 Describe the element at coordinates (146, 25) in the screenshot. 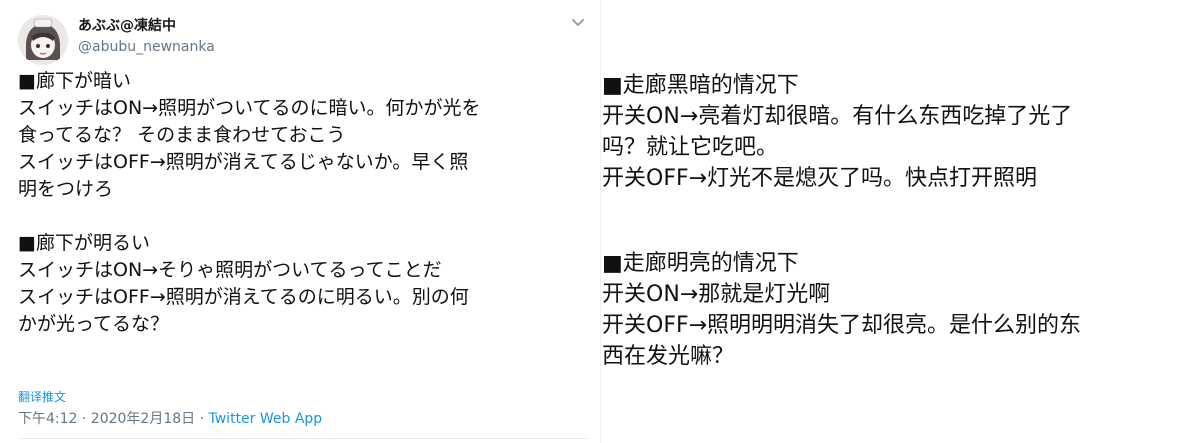

I see `display-name: あぶぶ@凍結中` at that location.